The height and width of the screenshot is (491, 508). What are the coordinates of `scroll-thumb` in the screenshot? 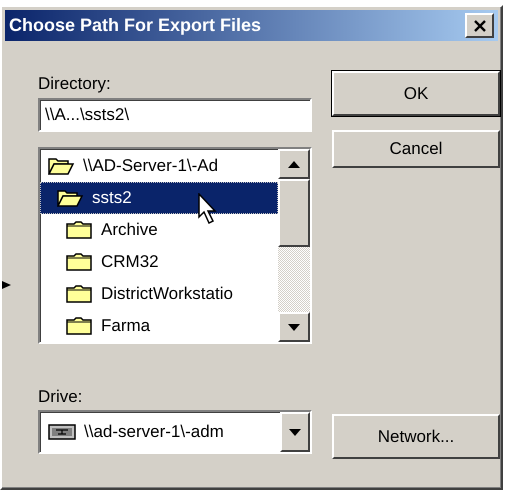 It's located at (294, 213).